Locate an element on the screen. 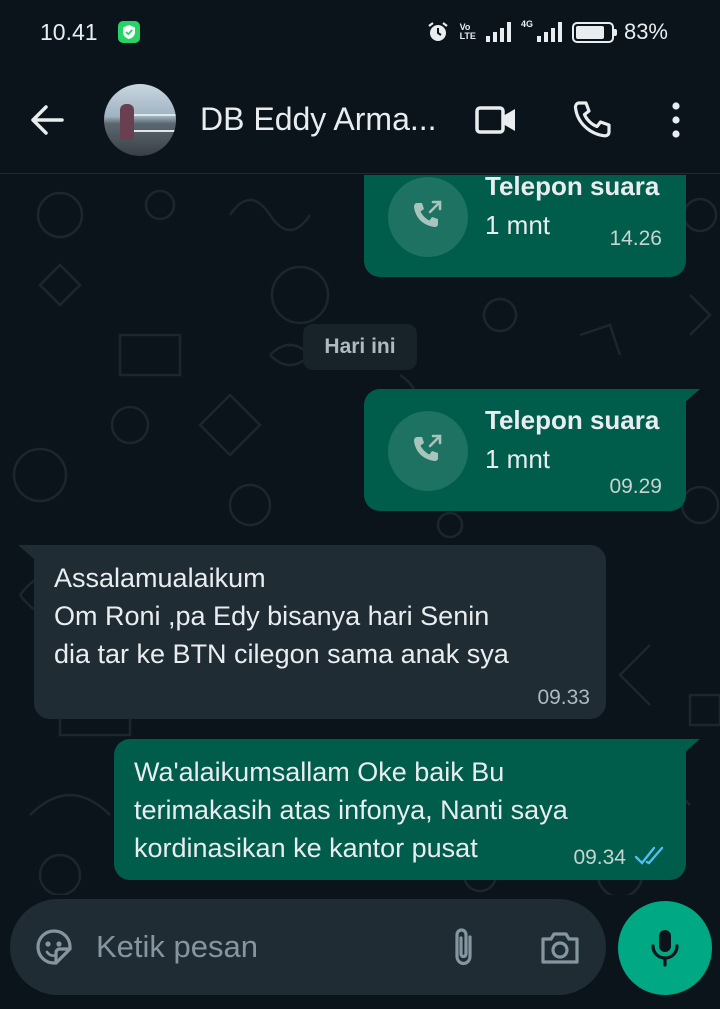 The height and width of the screenshot is (1009, 720). signal-icon is located at coordinates (498, 32).